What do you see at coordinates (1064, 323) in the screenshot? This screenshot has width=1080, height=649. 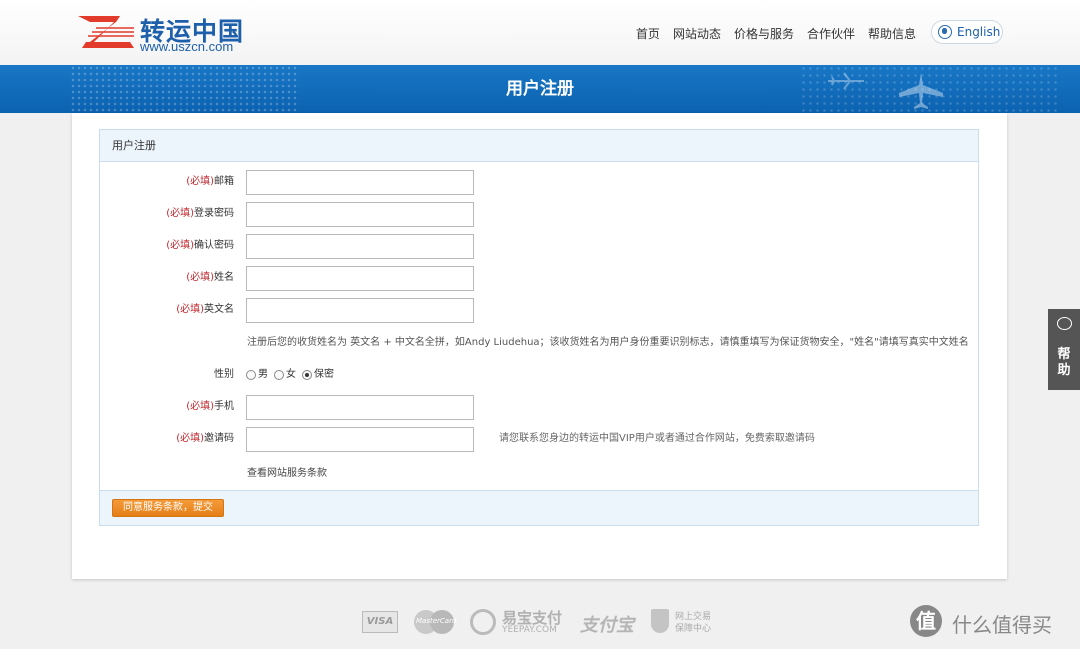 I see `chat-bubble-icon` at bounding box center [1064, 323].